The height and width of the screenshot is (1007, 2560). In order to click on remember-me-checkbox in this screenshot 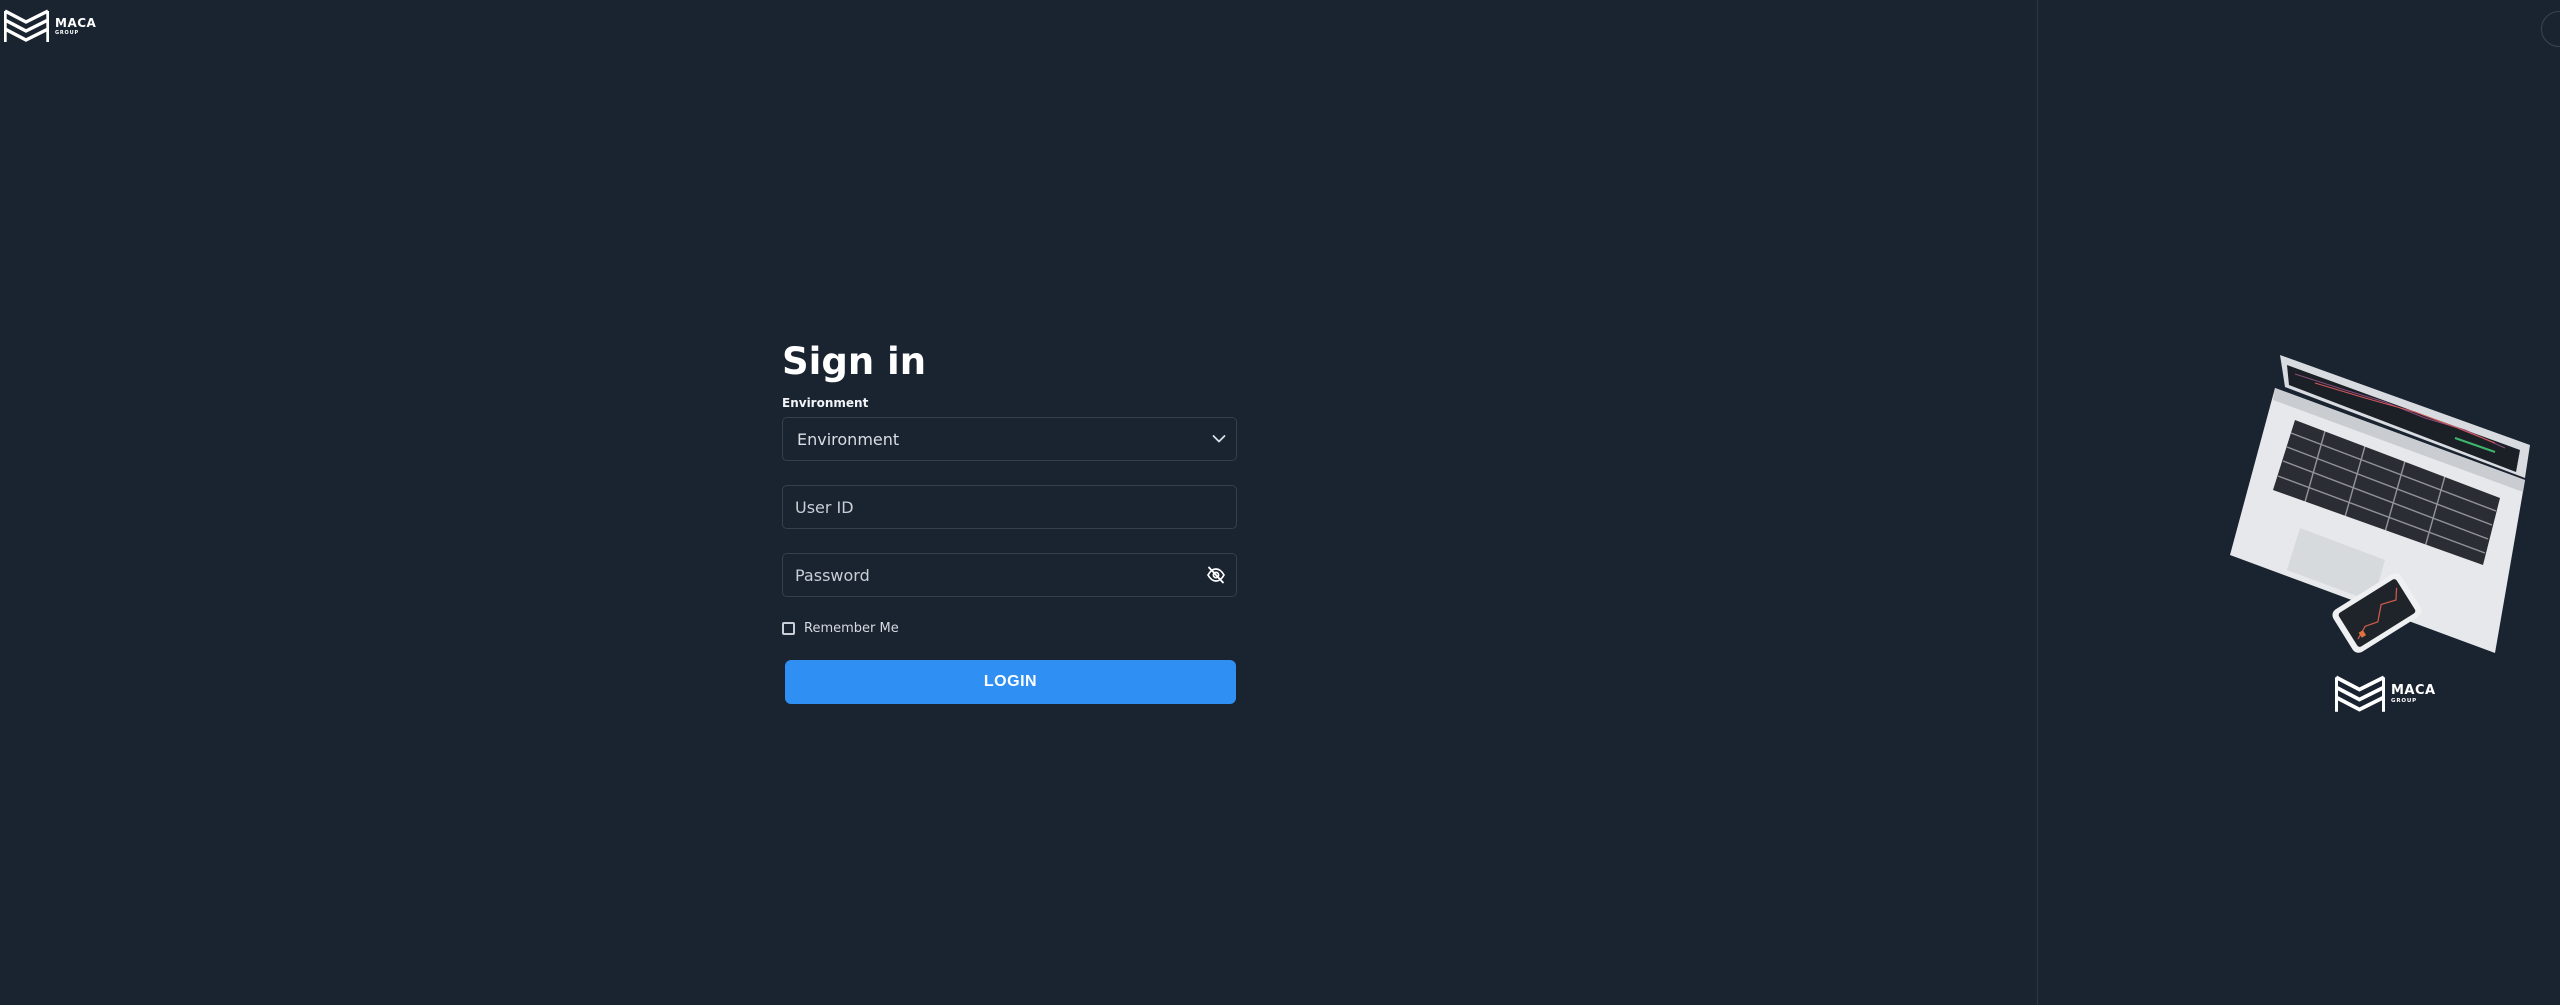, I will do `click(788, 628)`.